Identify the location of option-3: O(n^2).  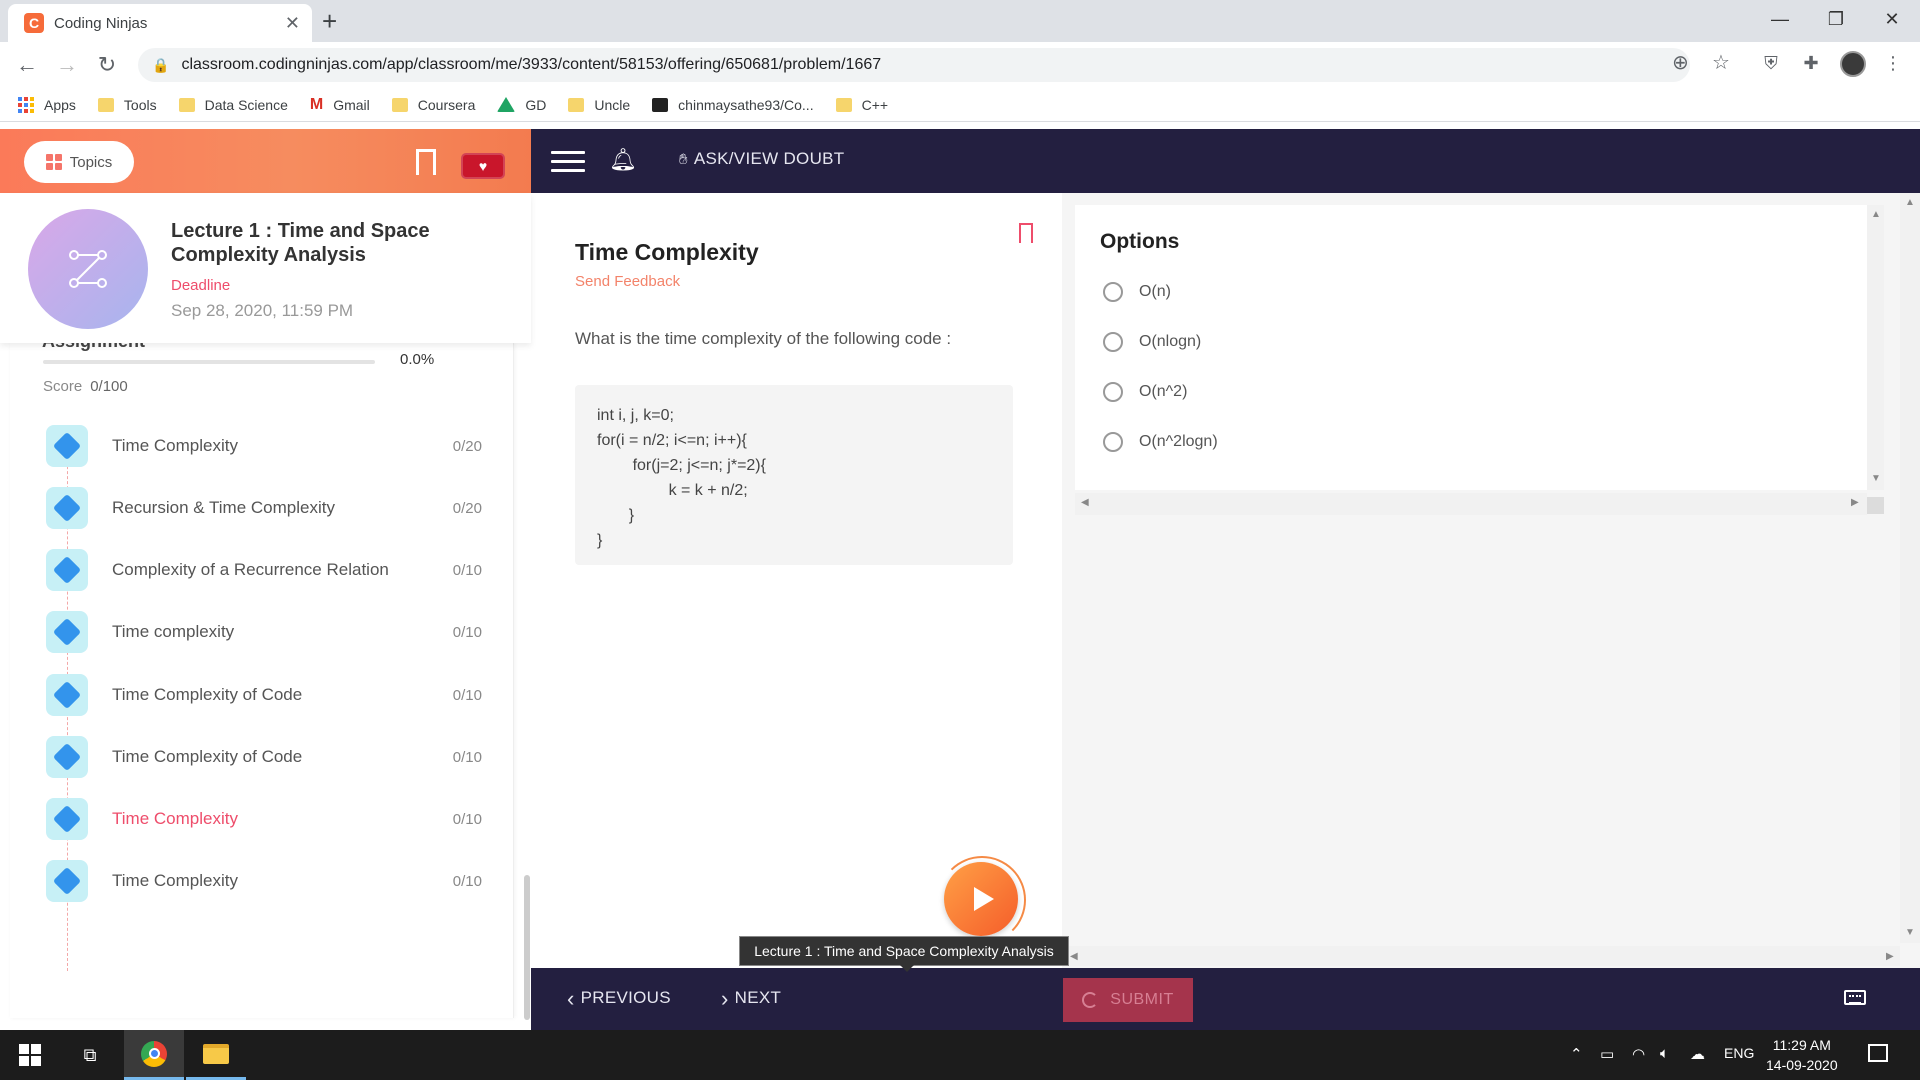
(1145, 392).